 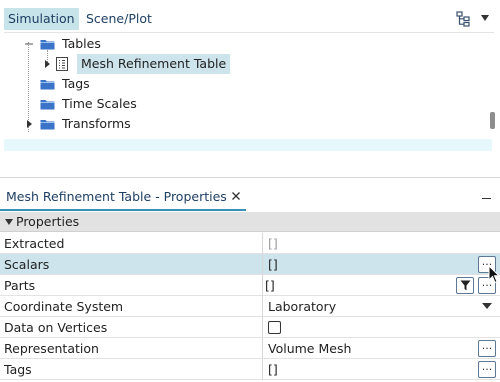 What do you see at coordinates (64, 306) in the screenshot?
I see `property-name: Coordinate System` at bounding box center [64, 306].